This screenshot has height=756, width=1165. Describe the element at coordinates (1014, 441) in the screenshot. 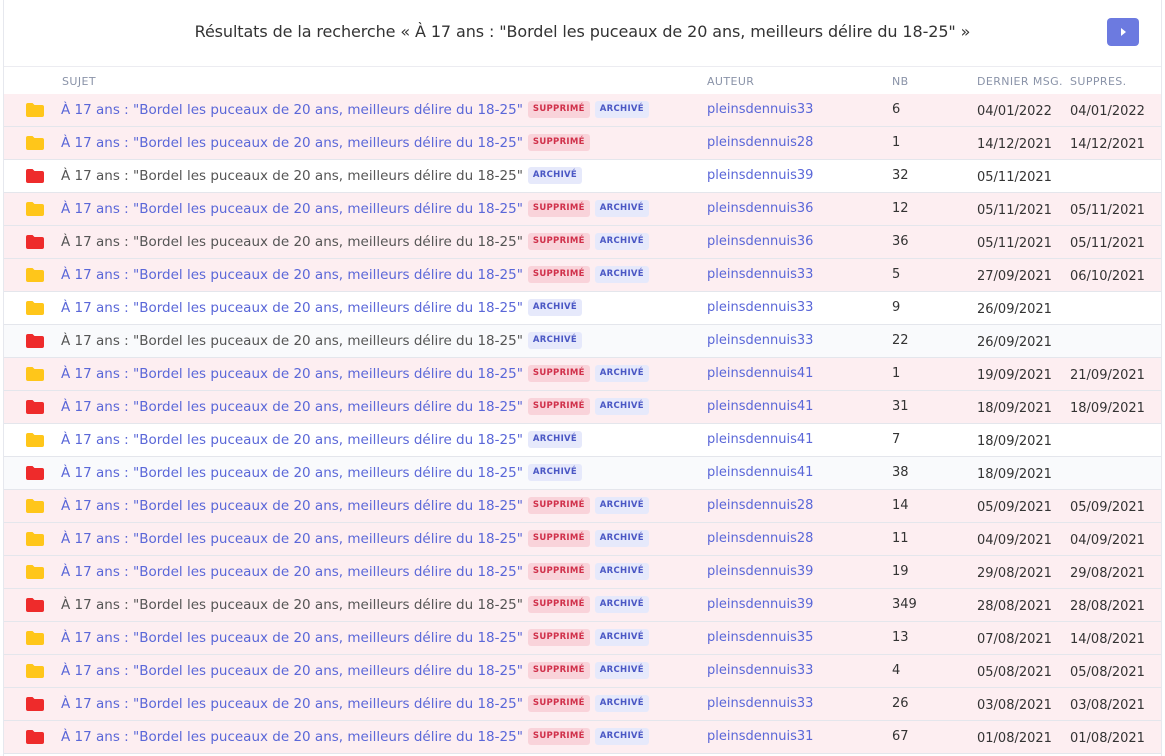

I see `last-message-date: 18/09/2021` at that location.